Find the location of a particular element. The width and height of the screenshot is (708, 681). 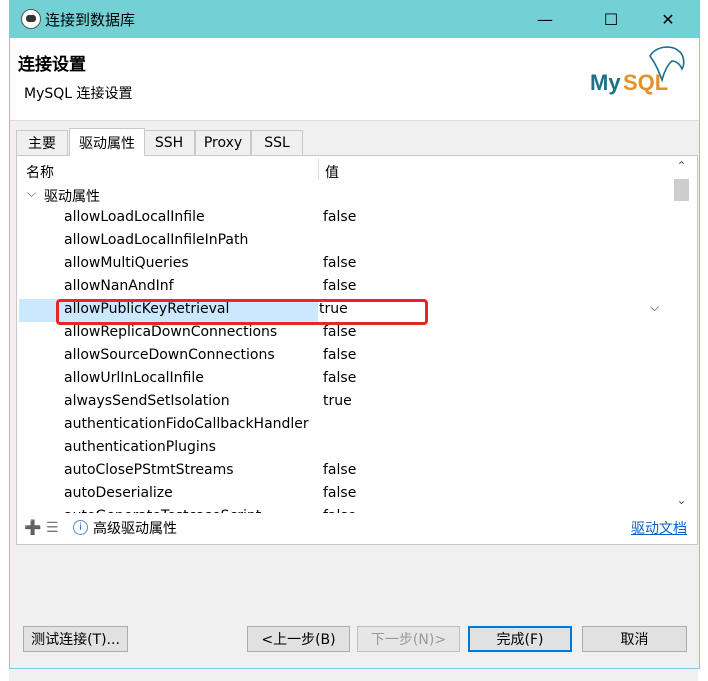

table-row: authenticationPlugins is located at coordinates (344, 448).